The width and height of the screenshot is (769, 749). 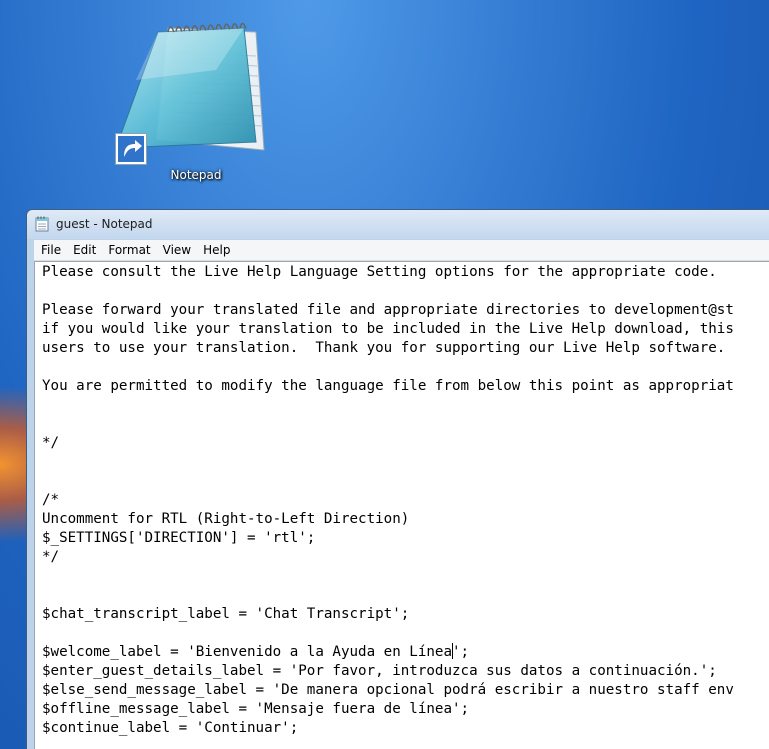 I want to click on text-line: $continue_label = 'Continuar';, so click(x=170, y=728).